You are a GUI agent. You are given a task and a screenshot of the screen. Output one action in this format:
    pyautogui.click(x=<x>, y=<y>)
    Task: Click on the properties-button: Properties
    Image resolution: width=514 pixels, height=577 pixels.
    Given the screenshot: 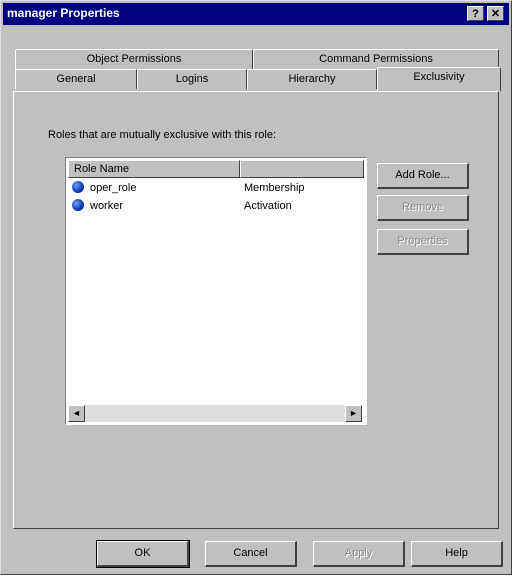 What is the action you would take?
    pyautogui.click(x=423, y=242)
    